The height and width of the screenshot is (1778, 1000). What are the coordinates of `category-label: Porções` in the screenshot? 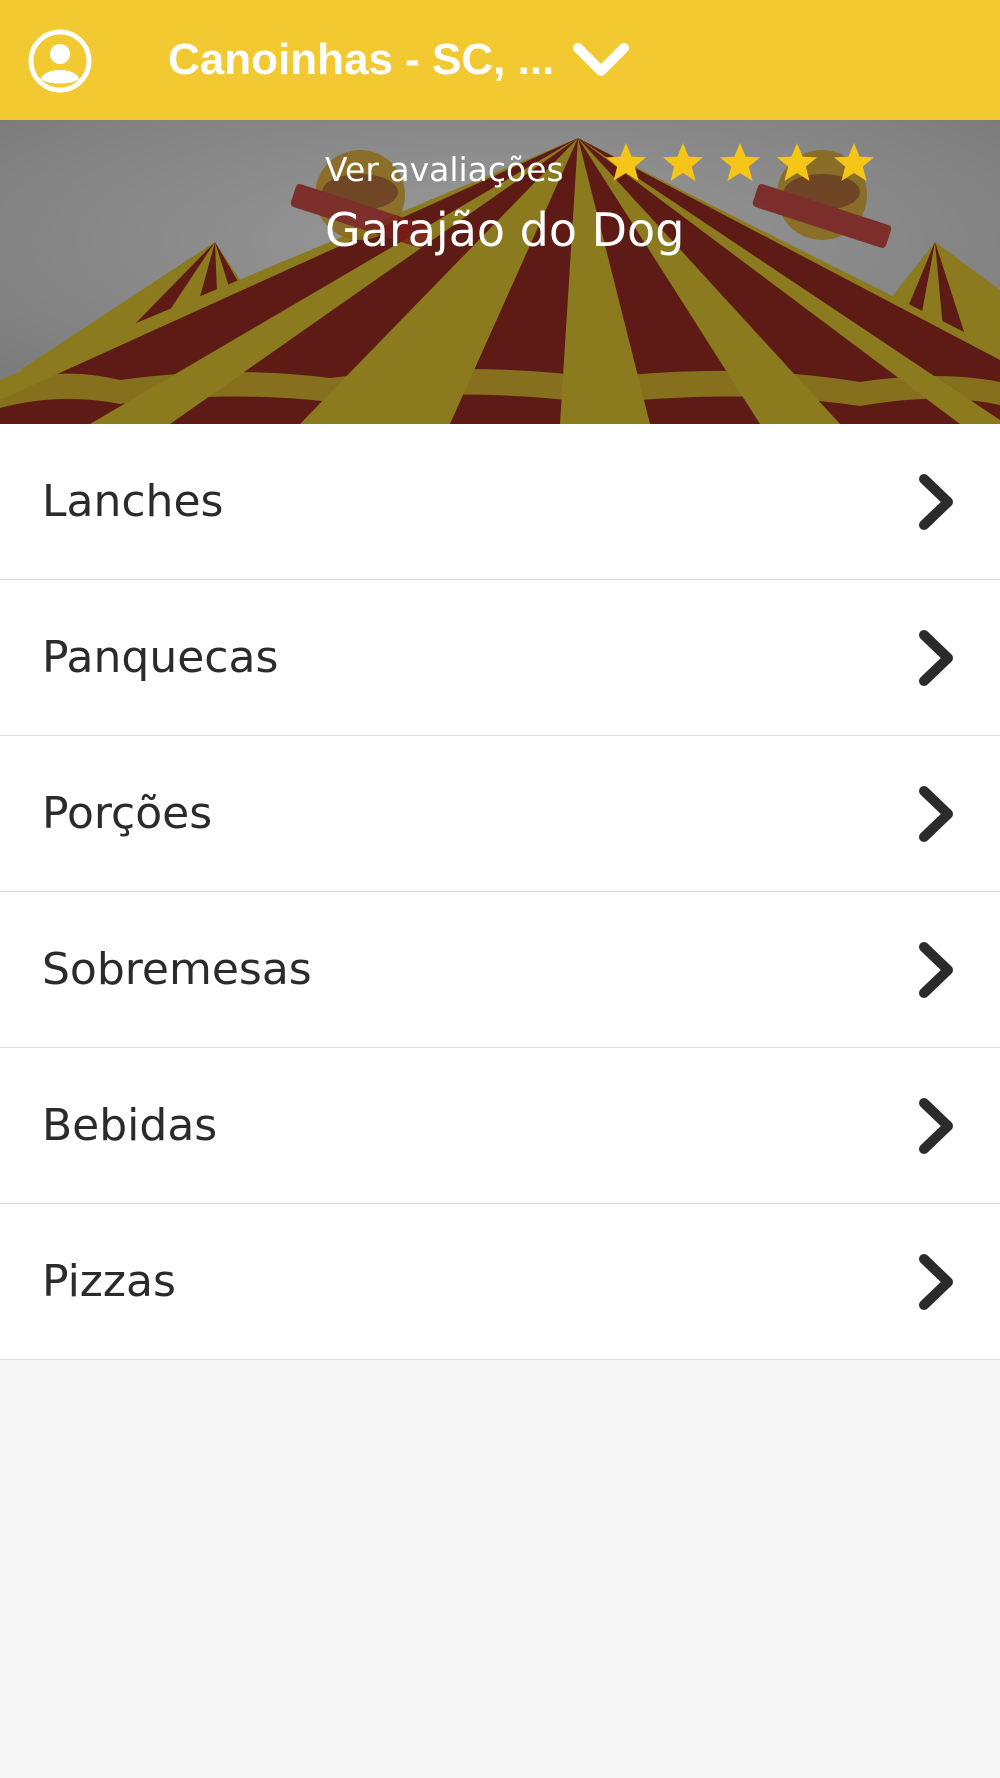 It's located at (127, 813).